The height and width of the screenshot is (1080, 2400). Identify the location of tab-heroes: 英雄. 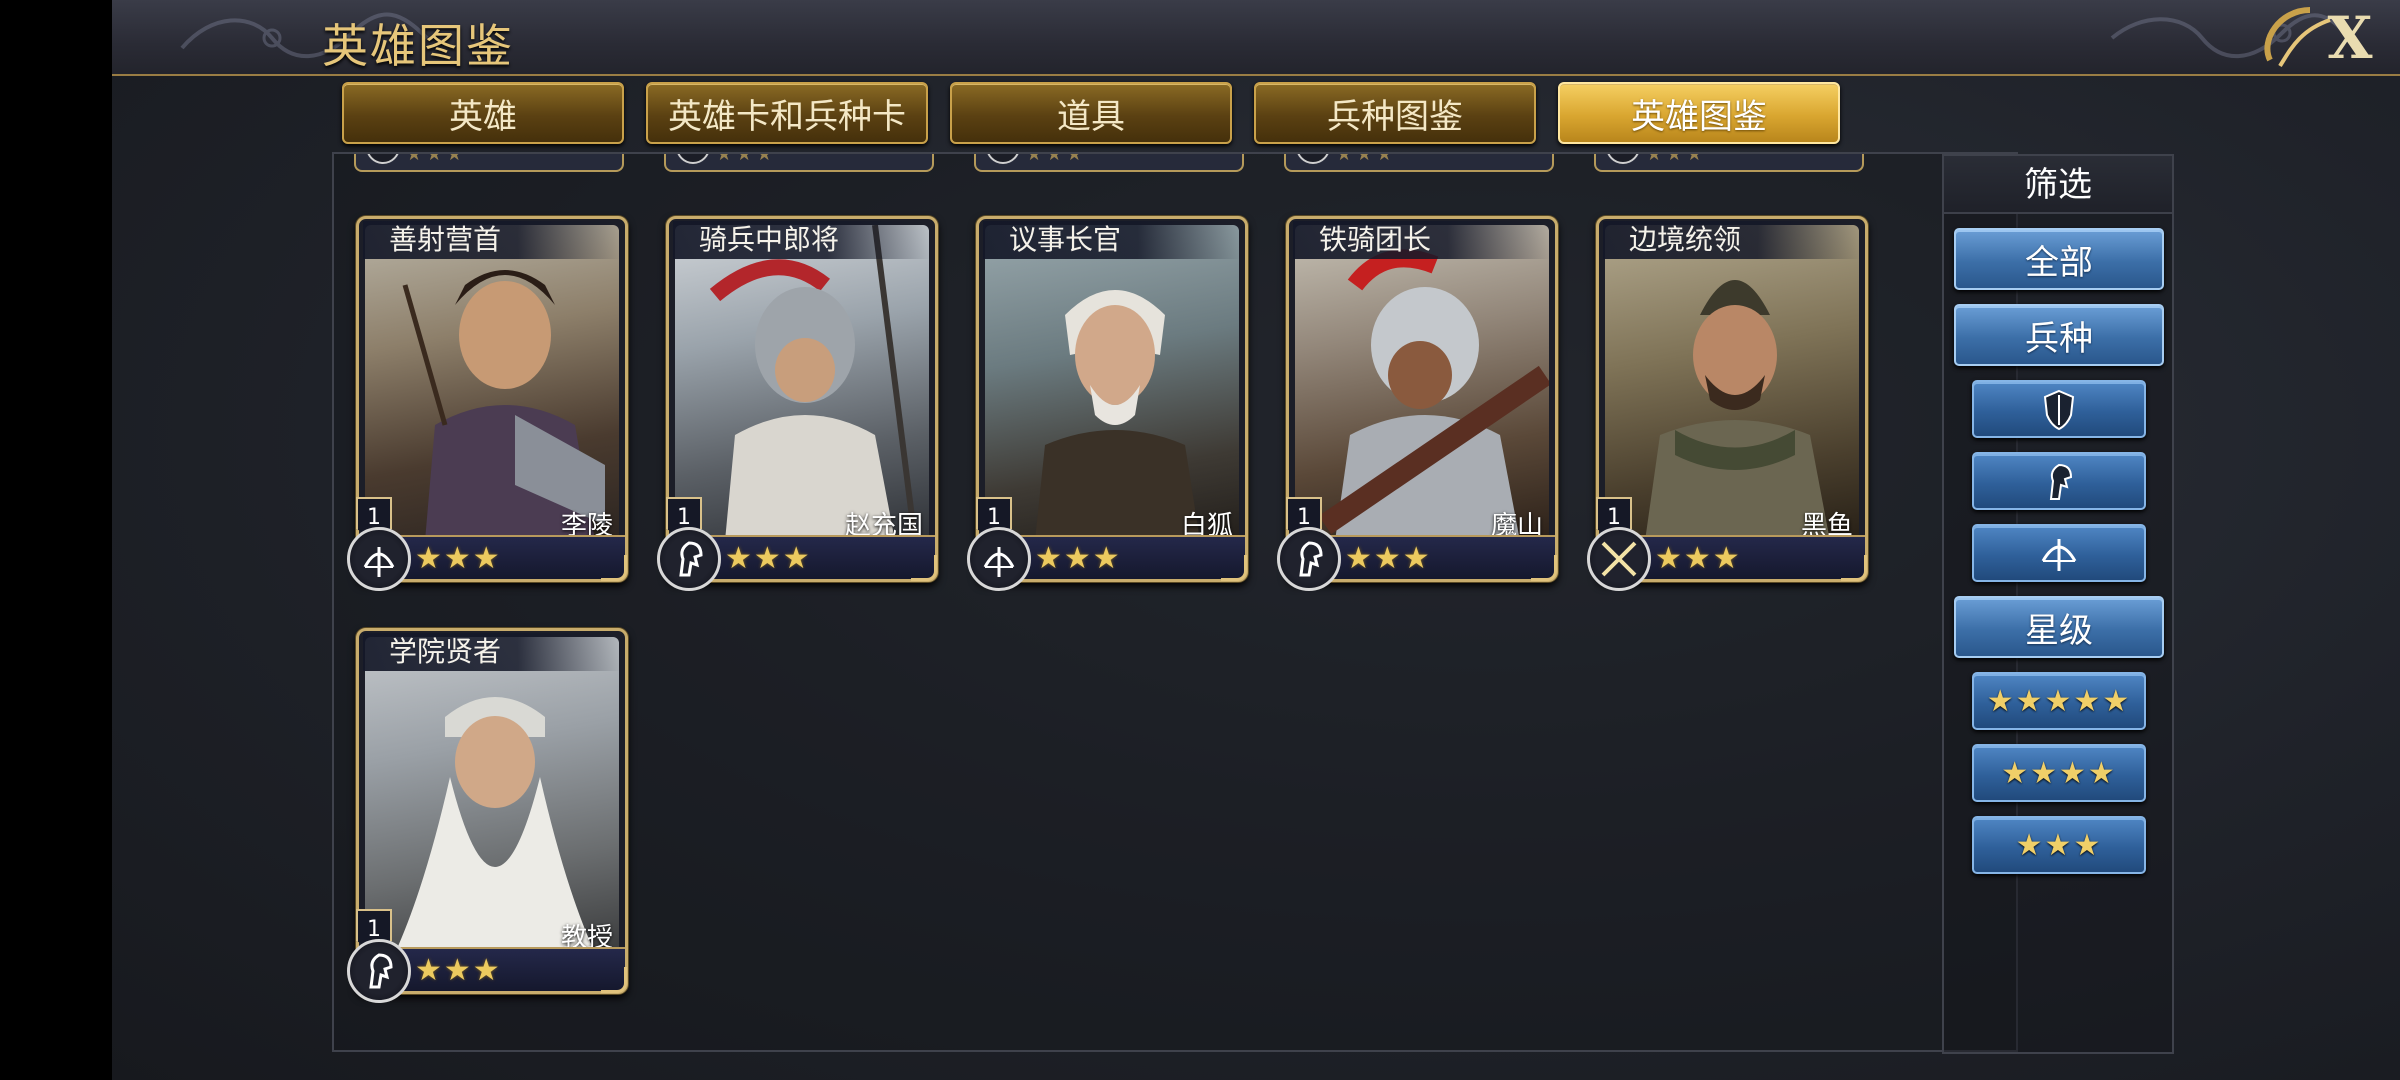
(483, 113).